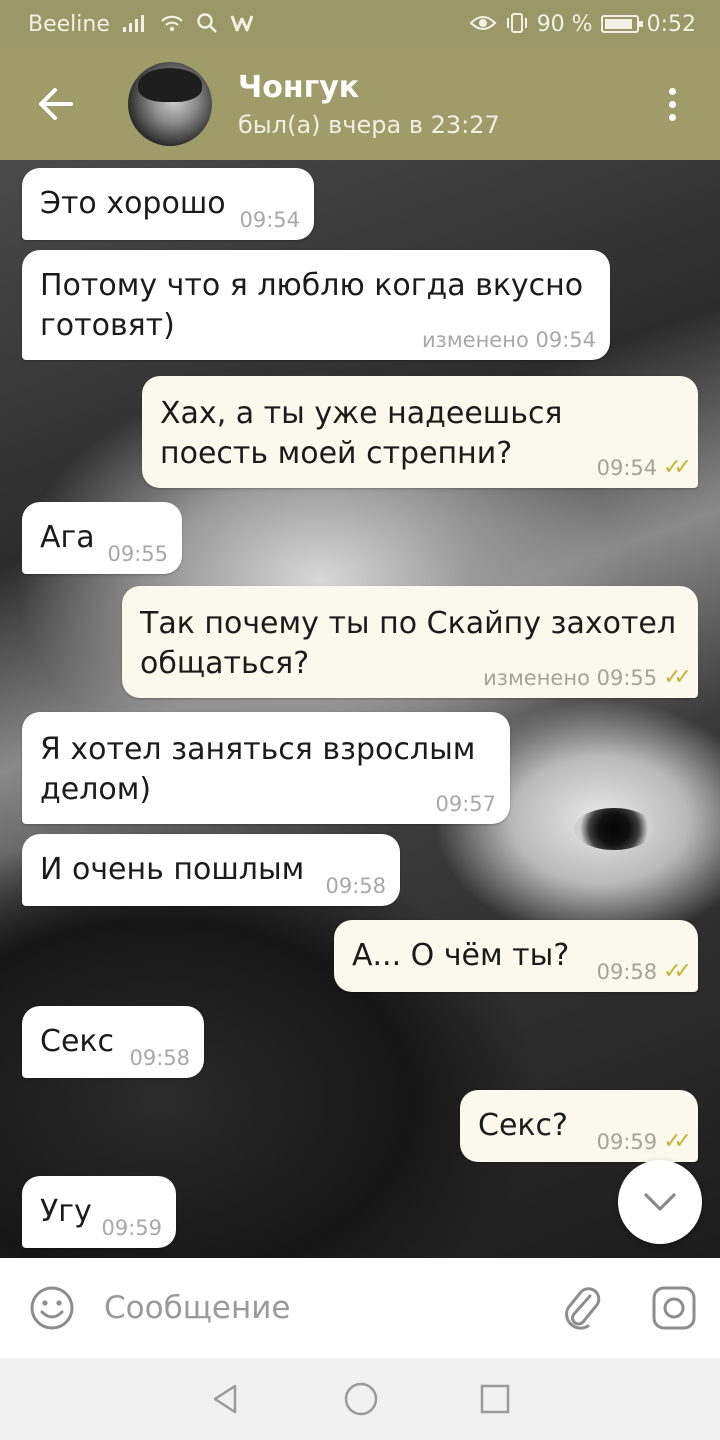  Describe the element at coordinates (69, 24) in the screenshot. I see `carrier-label: Beeline` at that location.